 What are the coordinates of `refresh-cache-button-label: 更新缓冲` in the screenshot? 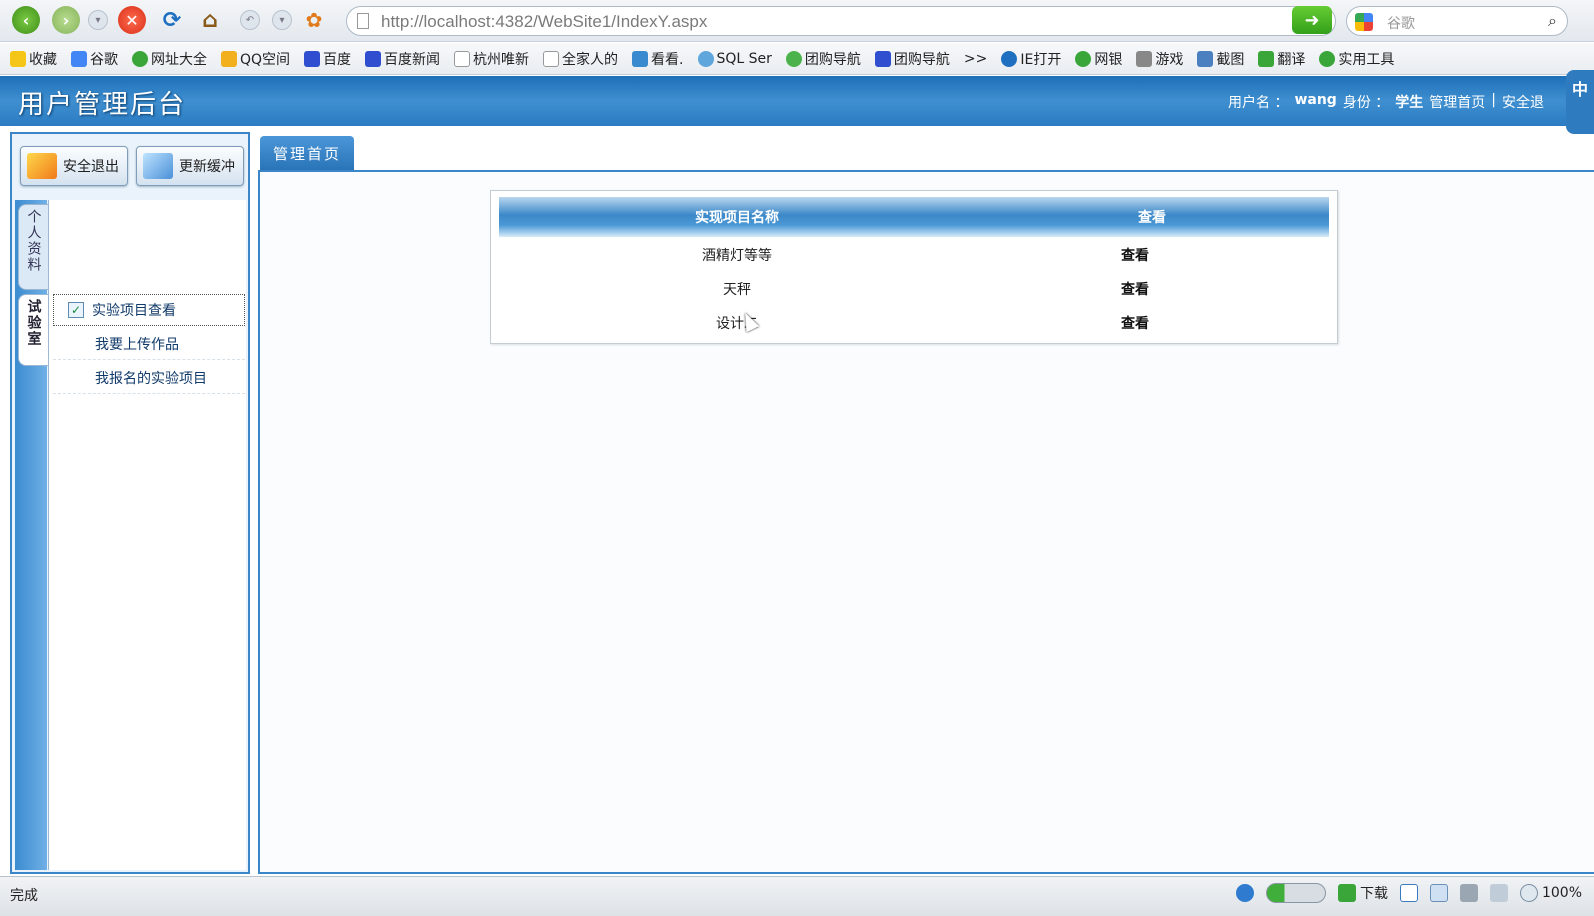 It's located at (207, 167).